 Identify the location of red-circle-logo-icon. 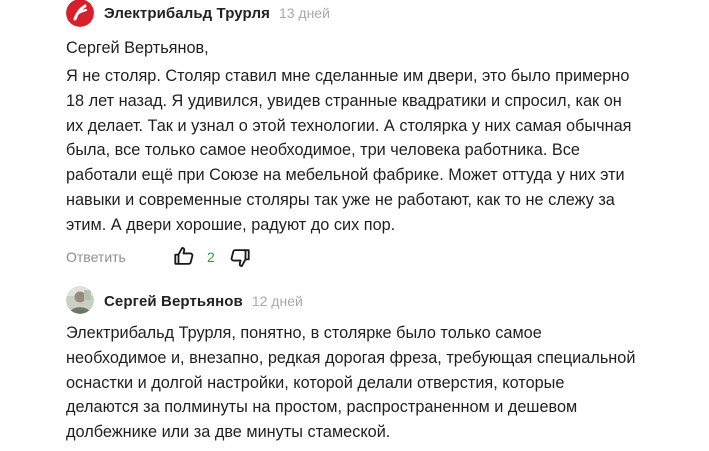
(80, 13).